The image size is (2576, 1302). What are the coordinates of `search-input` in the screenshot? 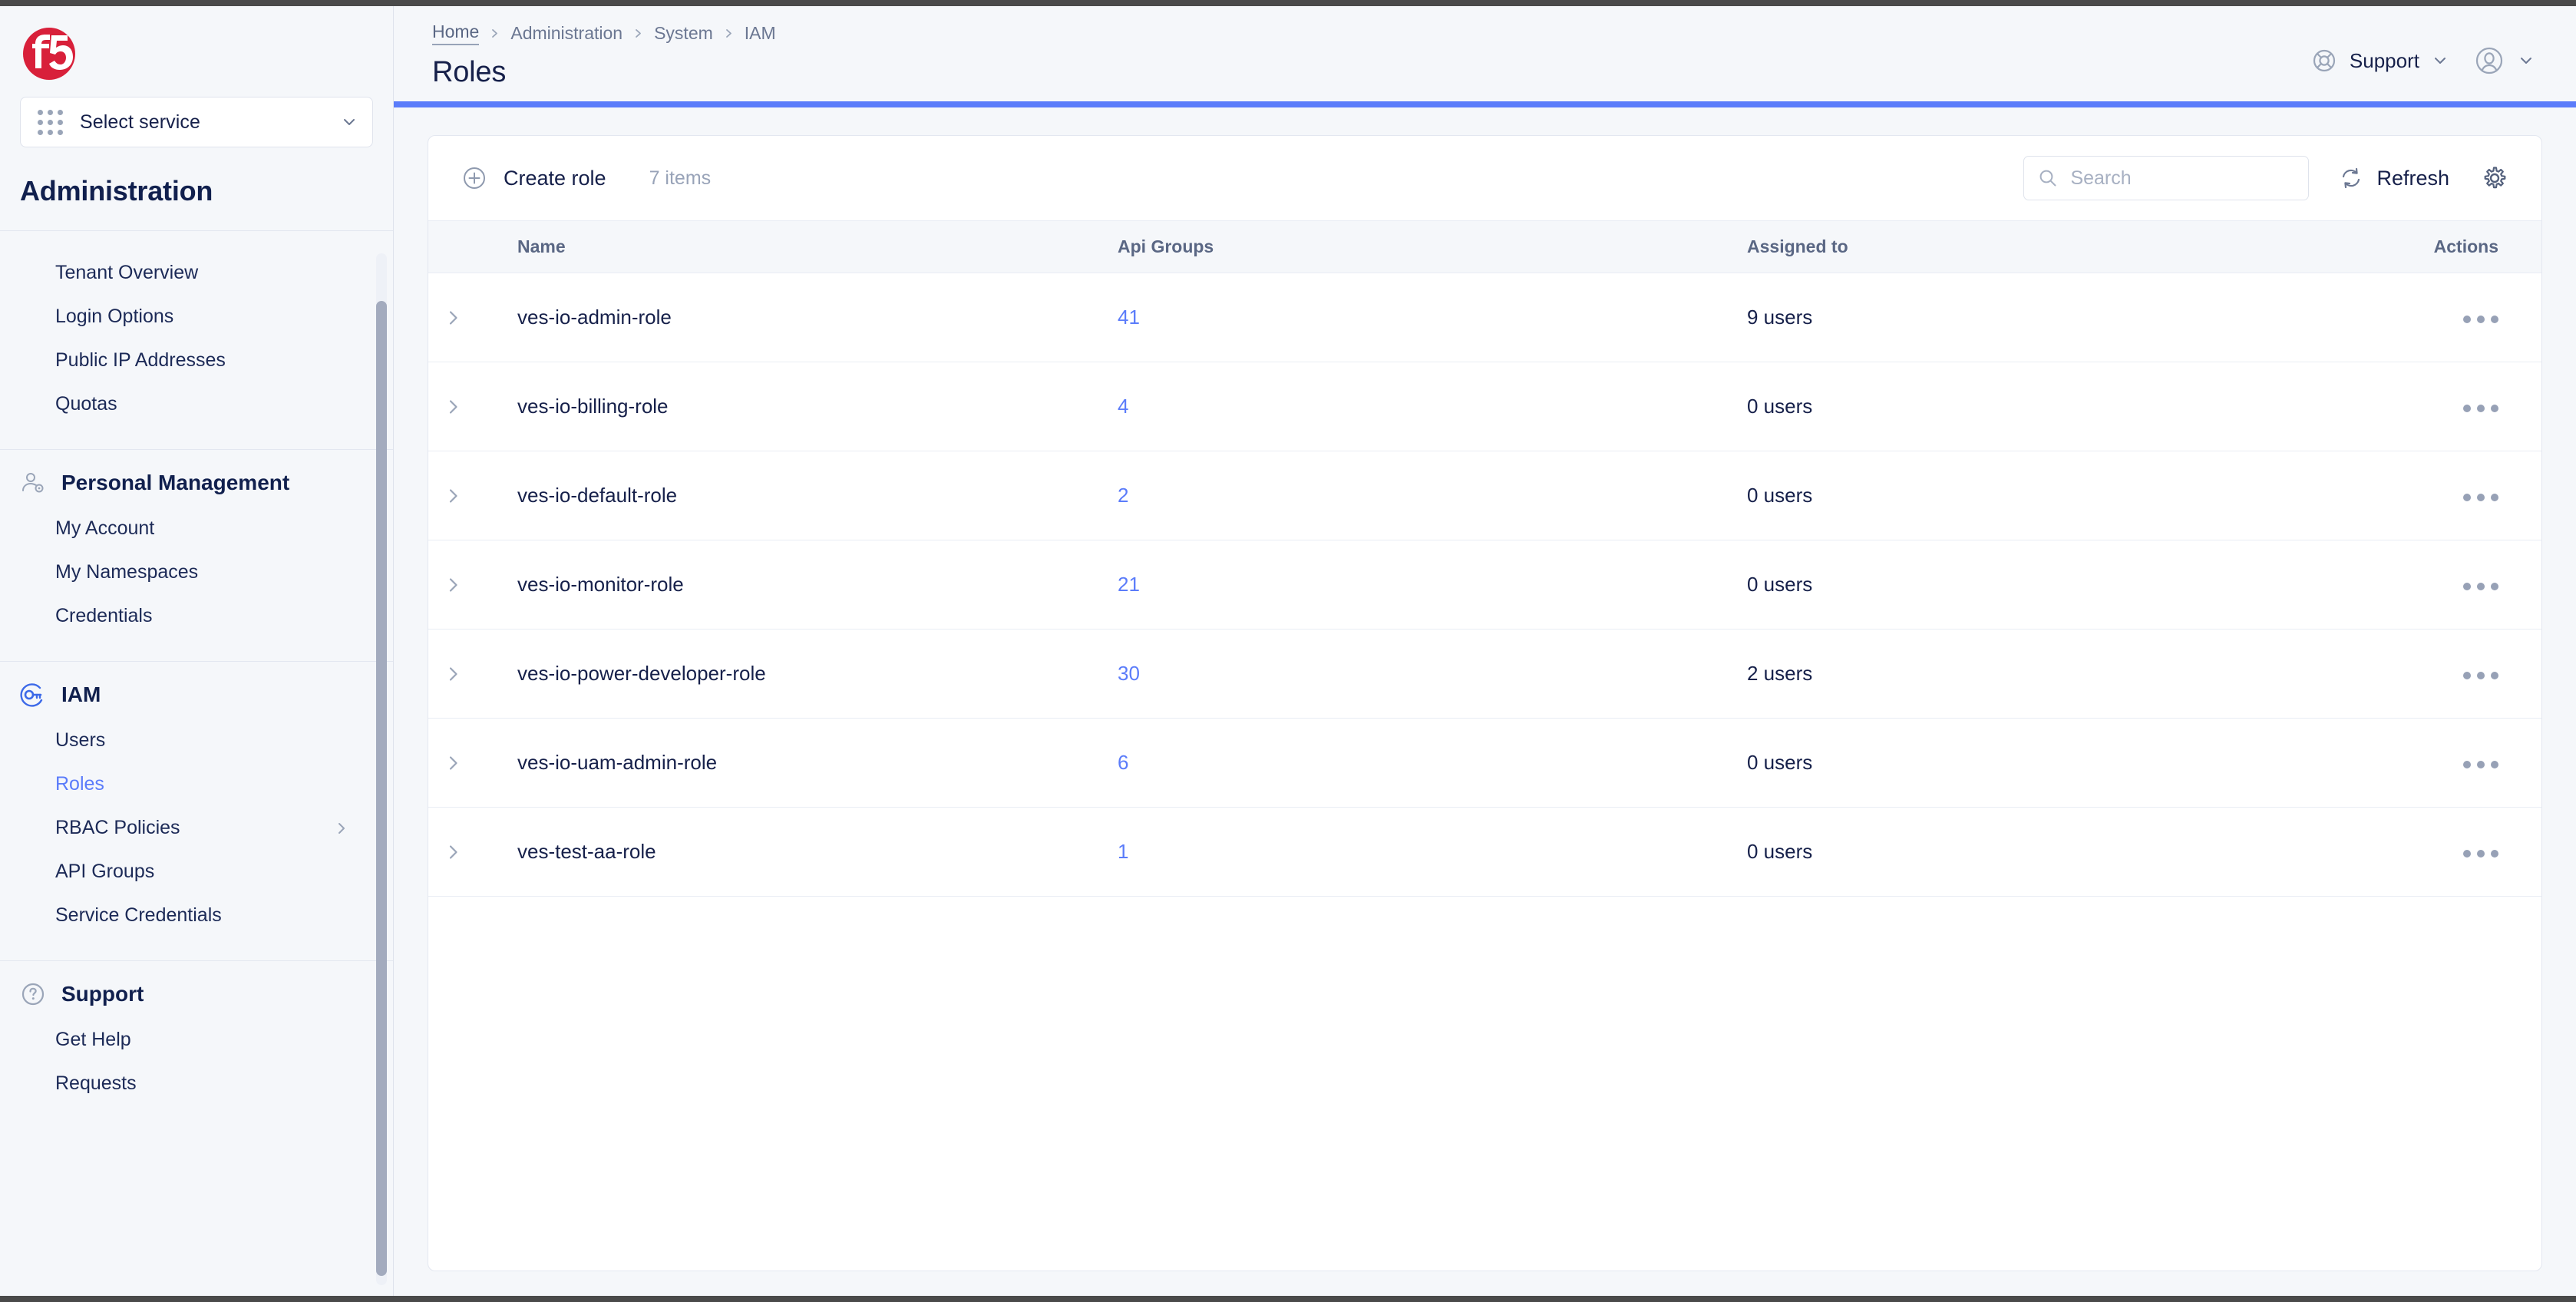 It's located at (2194, 178).